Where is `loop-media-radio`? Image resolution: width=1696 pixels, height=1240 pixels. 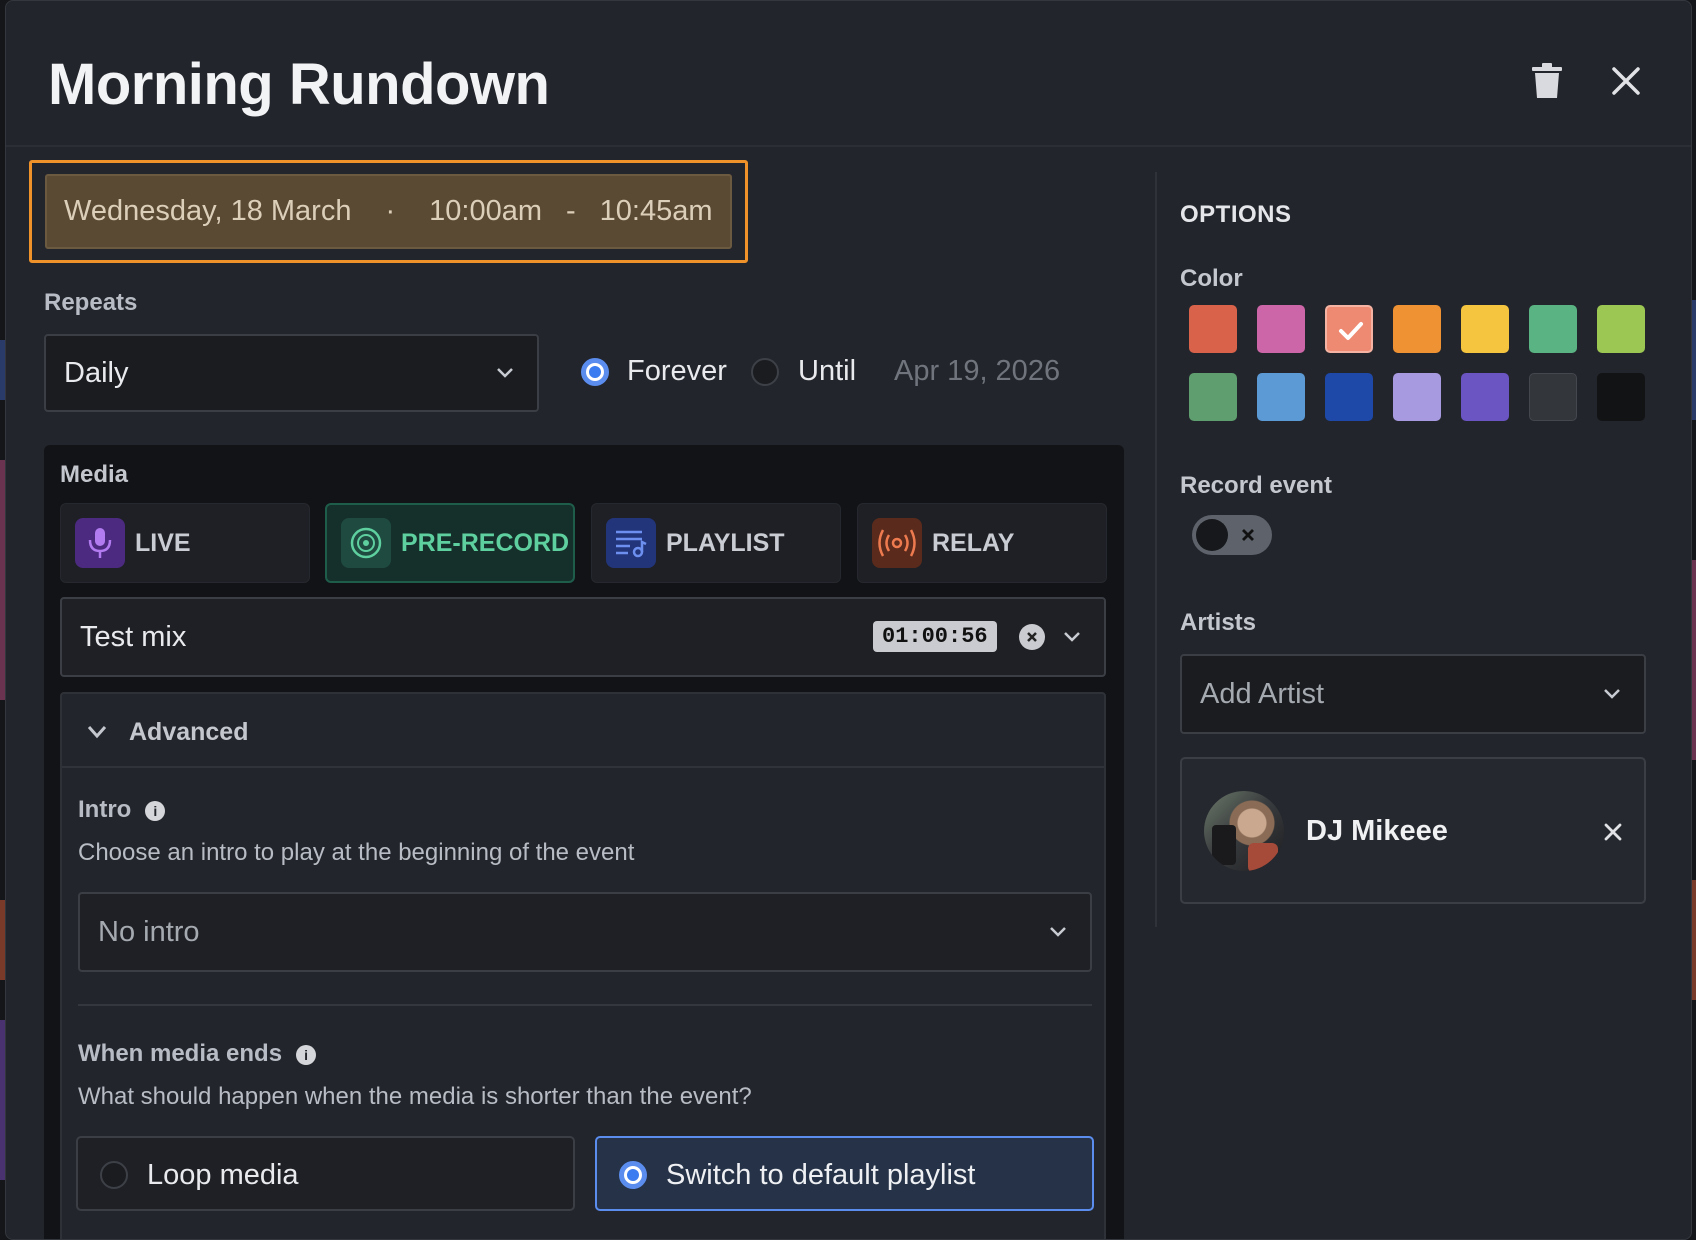
loop-media-radio is located at coordinates (114, 1175).